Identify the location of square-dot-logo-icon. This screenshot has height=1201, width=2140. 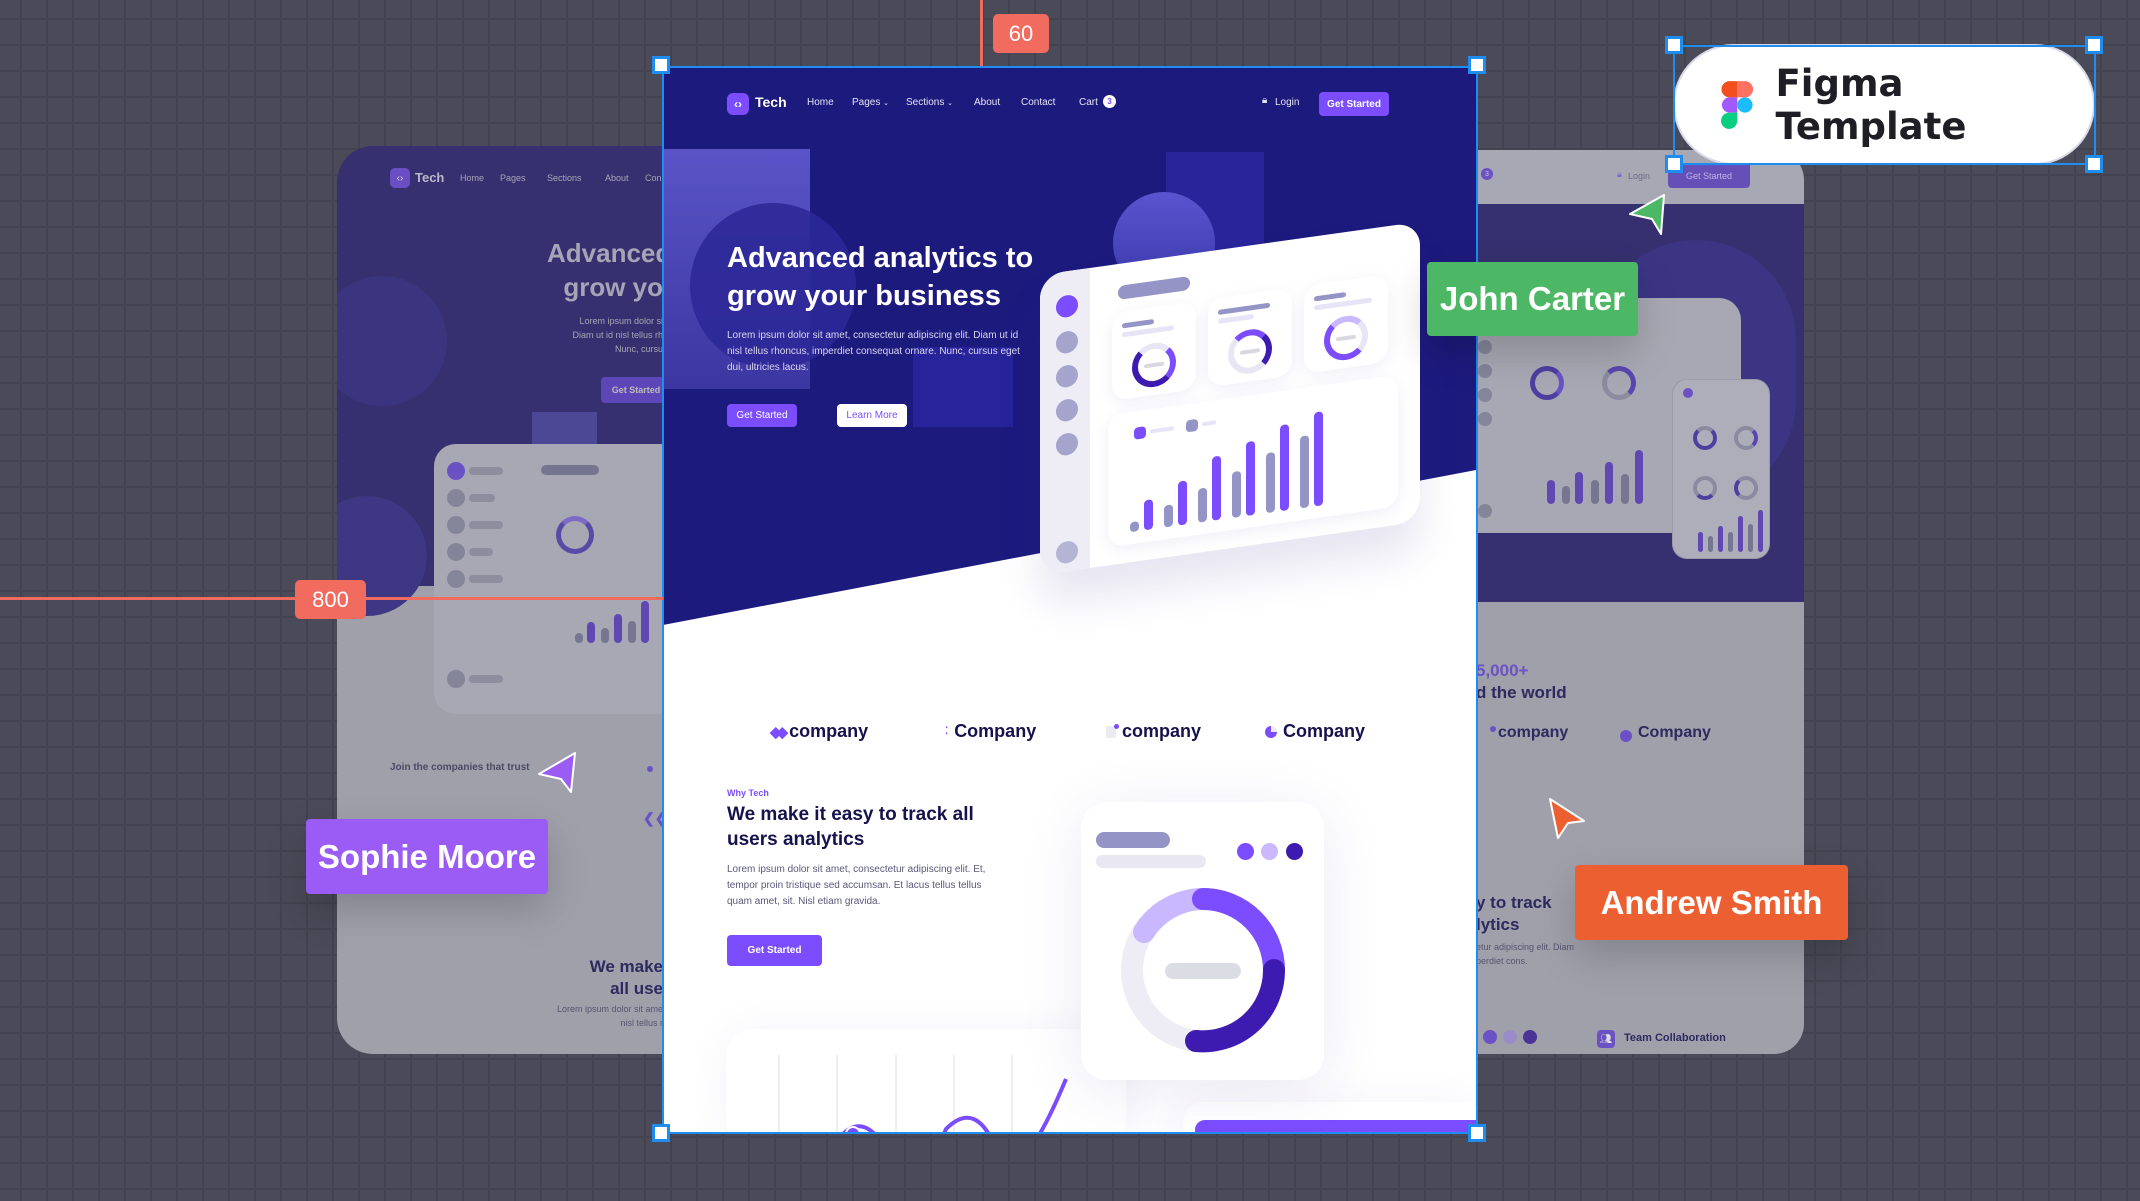
(1112, 730).